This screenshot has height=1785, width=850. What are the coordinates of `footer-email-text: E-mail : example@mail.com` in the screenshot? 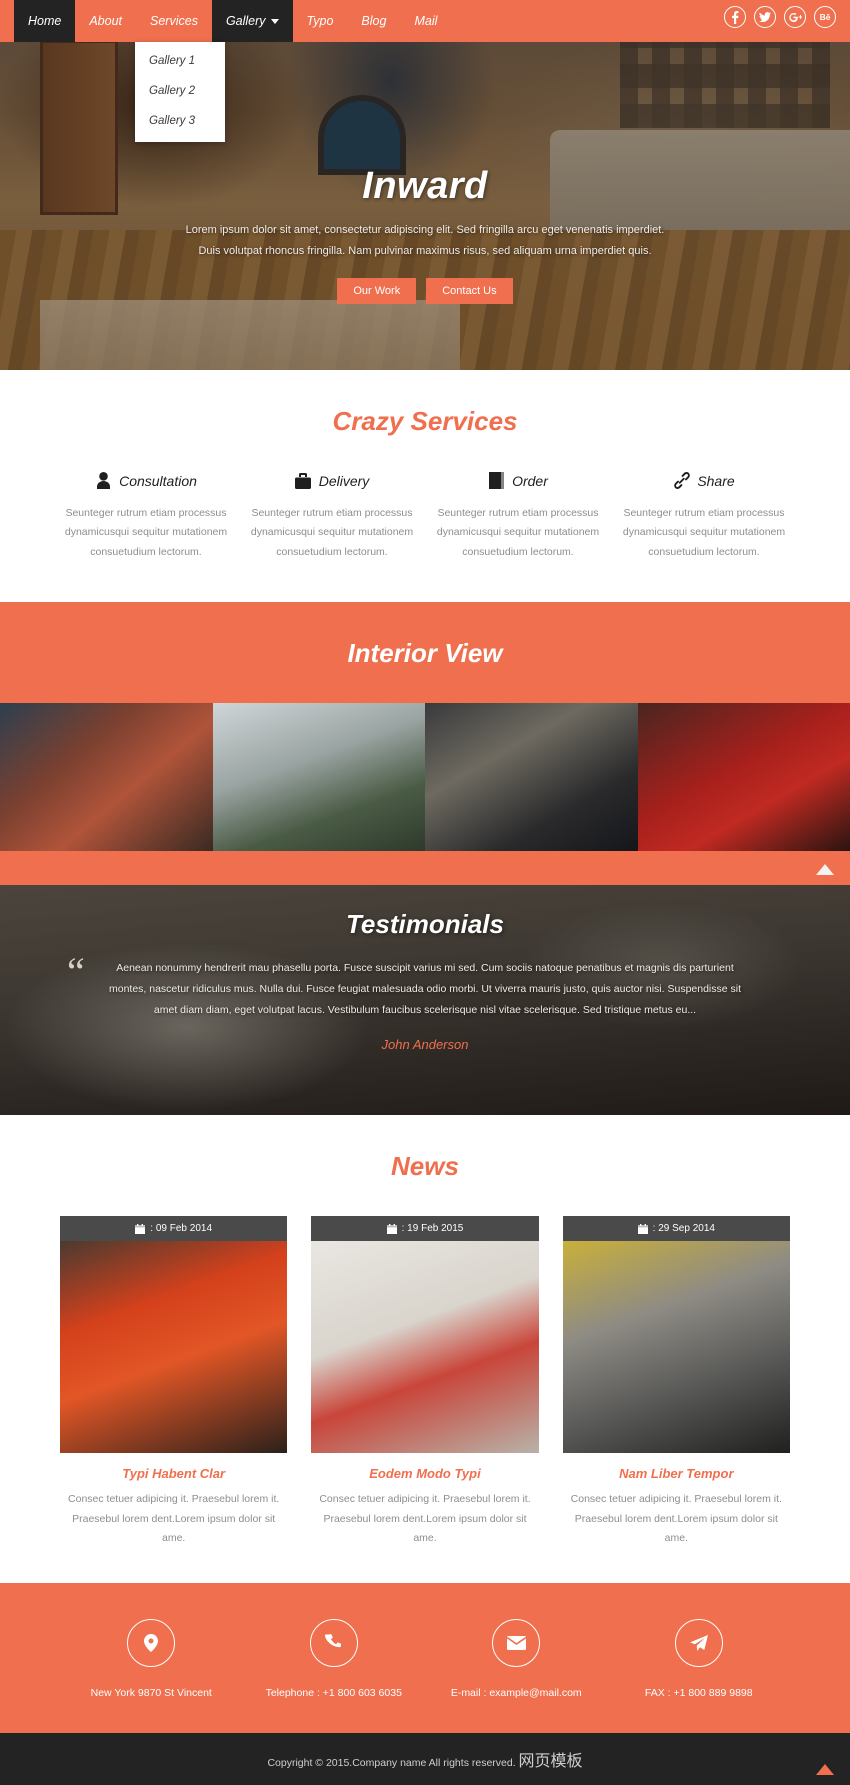 It's located at (516, 1693).